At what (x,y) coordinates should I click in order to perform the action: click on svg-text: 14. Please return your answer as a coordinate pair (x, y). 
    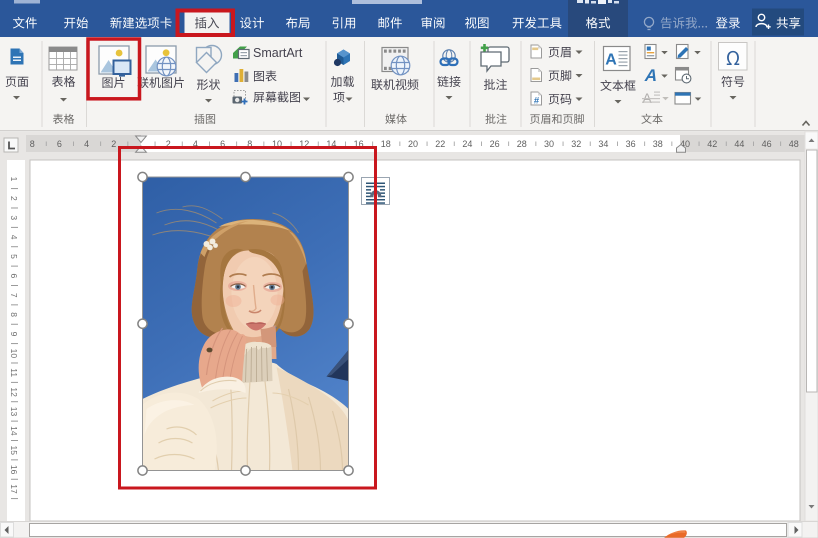
    Looking at the image, I should click on (14, 431).